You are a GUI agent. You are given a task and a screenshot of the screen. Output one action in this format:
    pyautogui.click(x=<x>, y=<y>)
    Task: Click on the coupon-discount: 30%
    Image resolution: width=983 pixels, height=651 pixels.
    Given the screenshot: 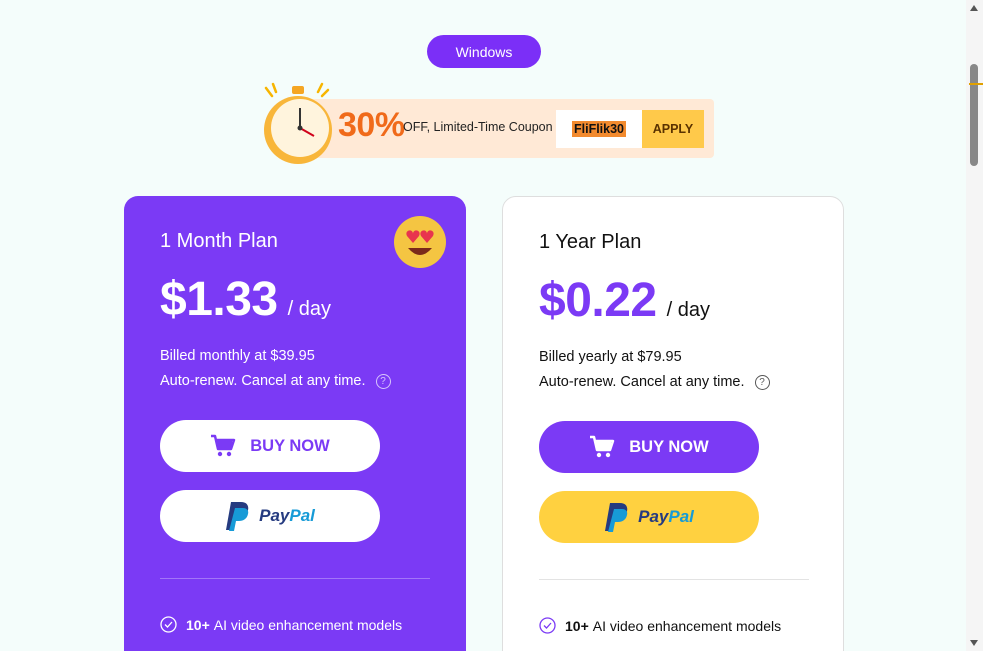 What is the action you would take?
    pyautogui.click(x=371, y=125)
    